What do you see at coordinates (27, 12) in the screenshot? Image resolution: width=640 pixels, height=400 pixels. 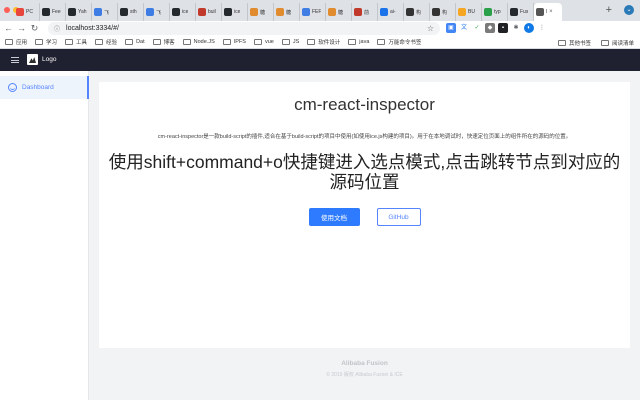 I see `browser-tab: PC` at bounding box center [27, 12].